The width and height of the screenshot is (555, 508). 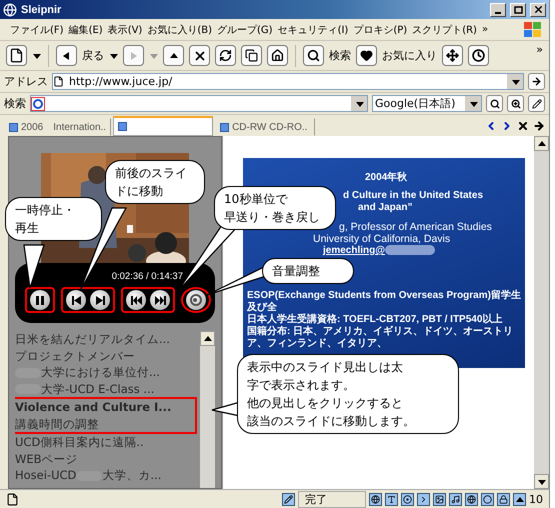 What do you see at coordinates (313, 29) in the screenshot?
I see `menu-item: セキュリティ(I)` at bounding box center [313, 29].